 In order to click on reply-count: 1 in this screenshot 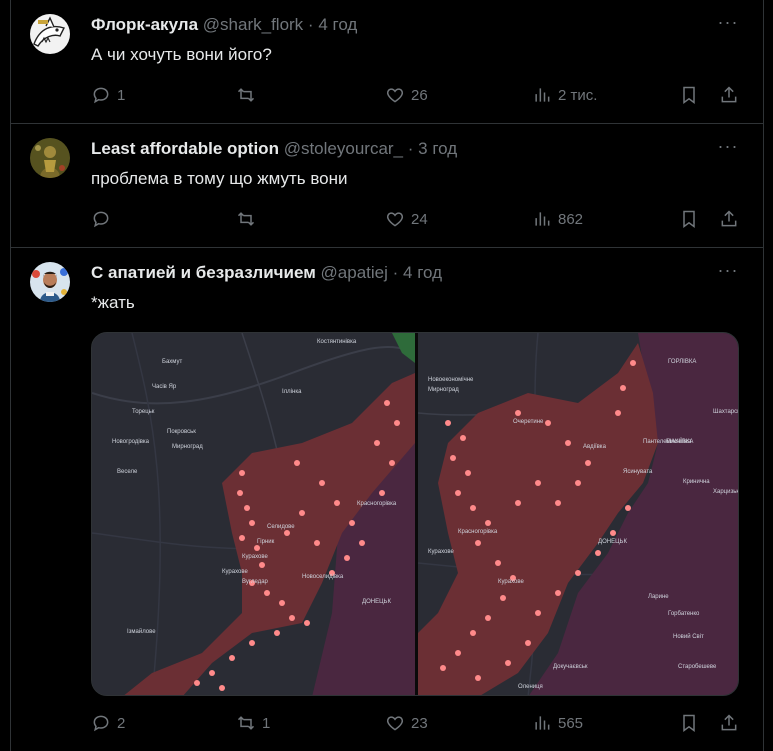, I will do `click(121, 95)`.